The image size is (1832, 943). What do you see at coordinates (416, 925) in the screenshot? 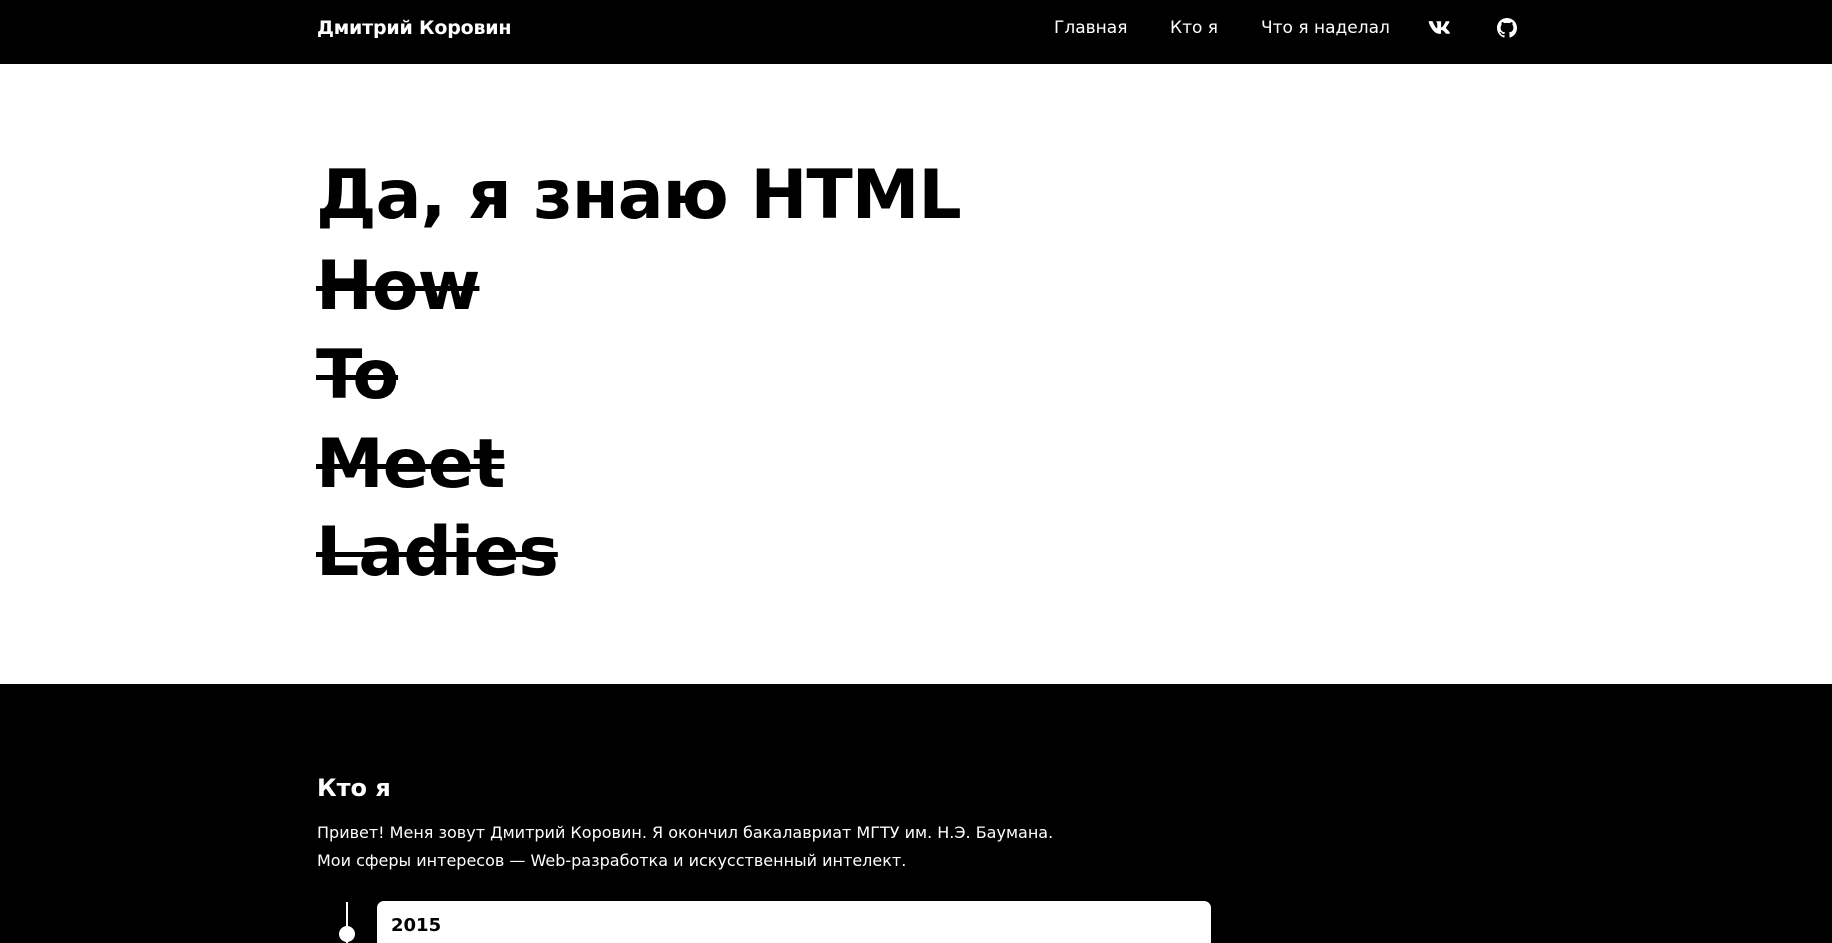
I see `timeline-year: 2015` at bounding box center [416, 925].